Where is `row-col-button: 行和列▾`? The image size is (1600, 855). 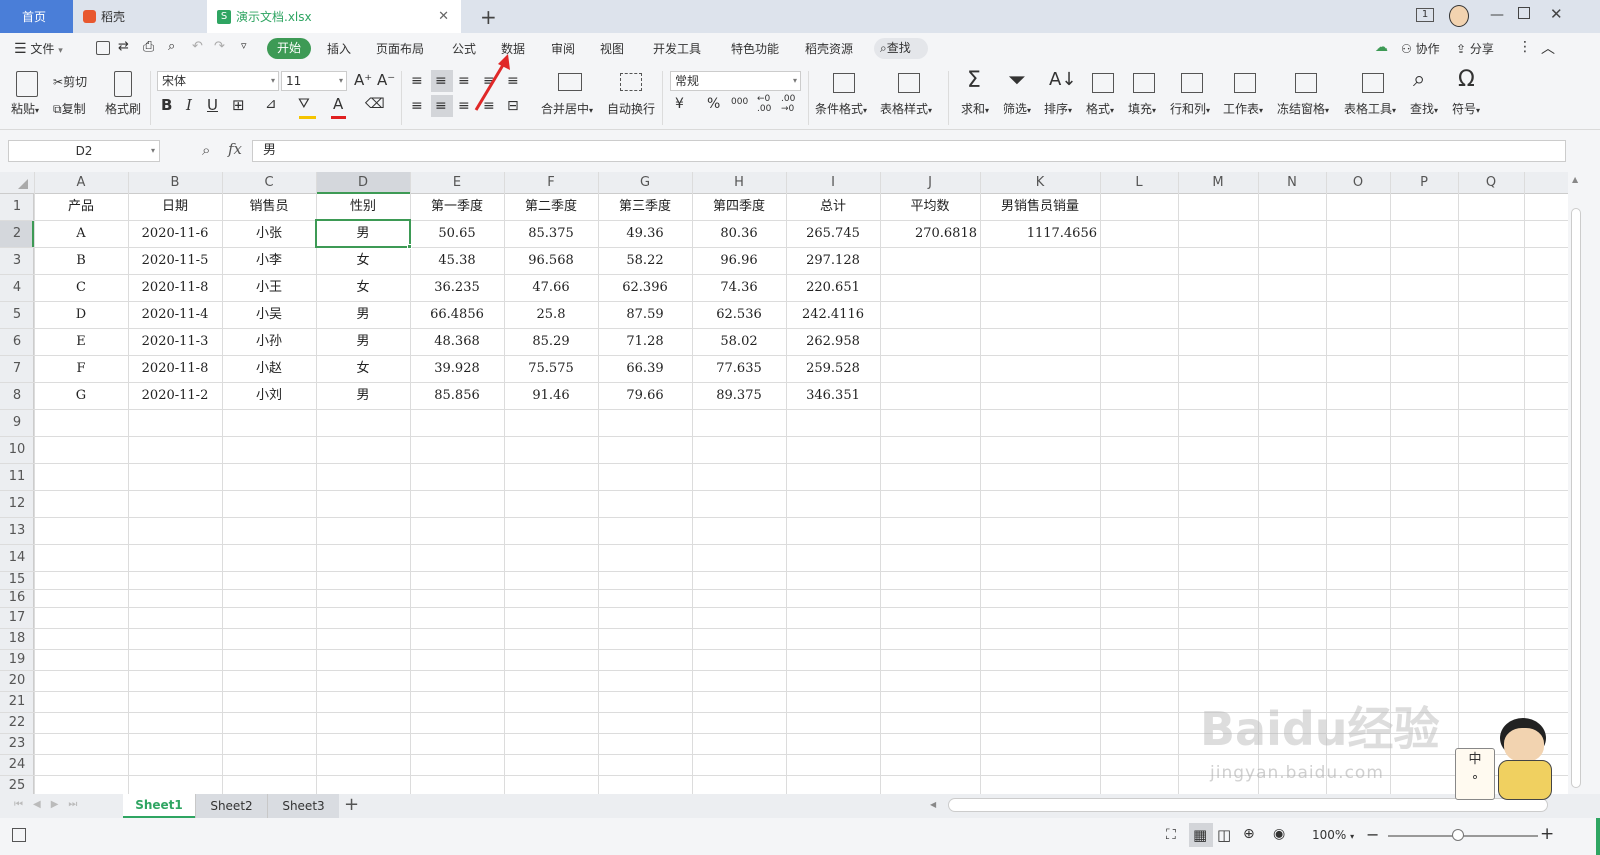 row-col-button: 行和列▾ is located at coordinates (1190, 108).